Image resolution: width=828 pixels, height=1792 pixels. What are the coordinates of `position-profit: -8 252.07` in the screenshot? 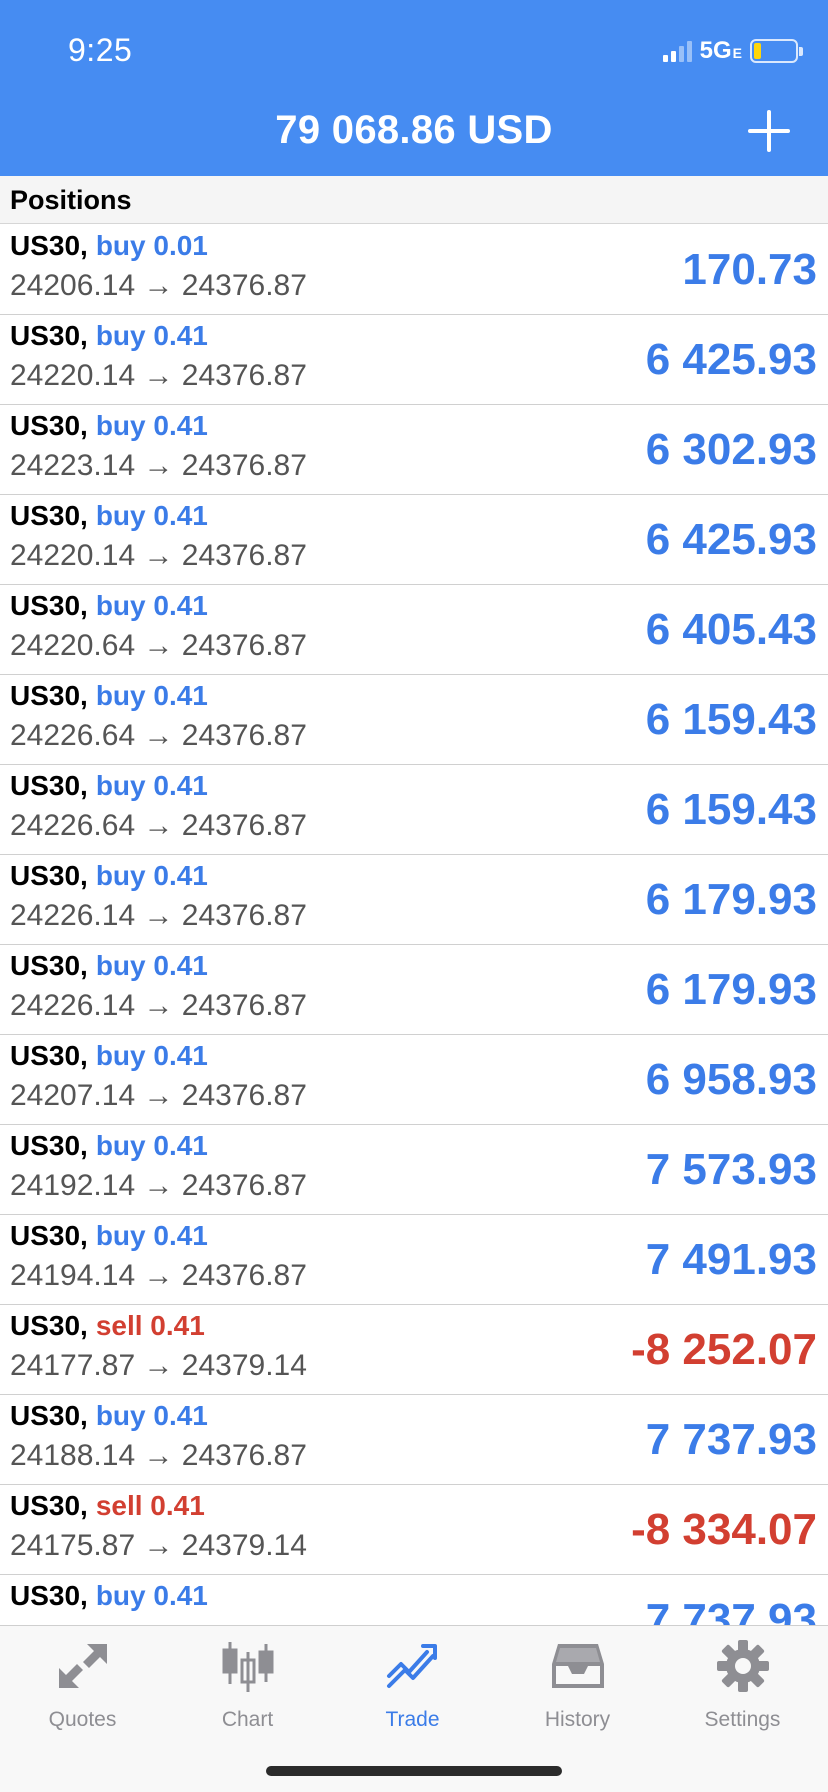 It's located at (724, 1349).